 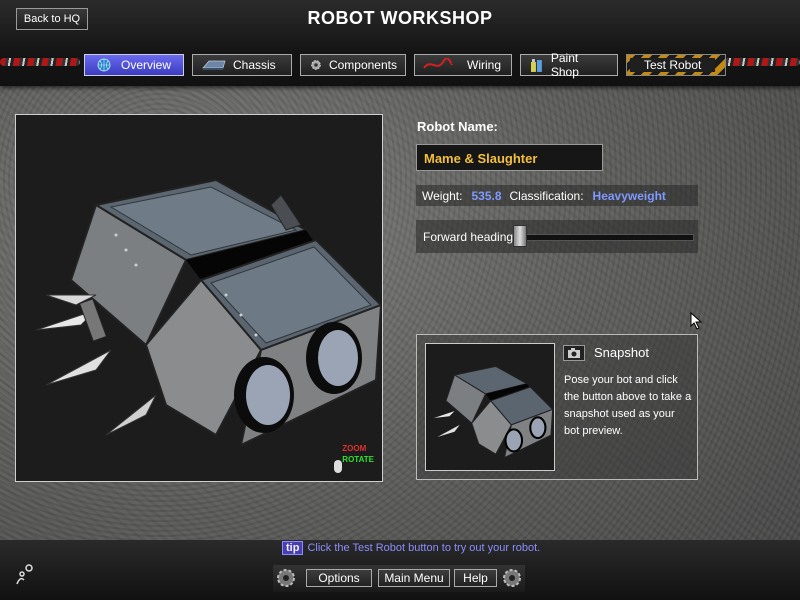 I want to click on weight-label: Weight:, so click(x=442, y=195).